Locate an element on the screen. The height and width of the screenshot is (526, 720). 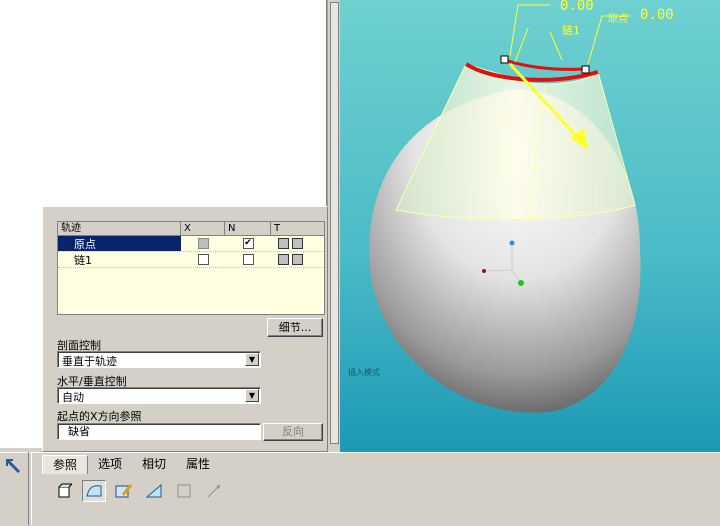
table-row: 原点 ✔ is located at coordinates (191, 244).